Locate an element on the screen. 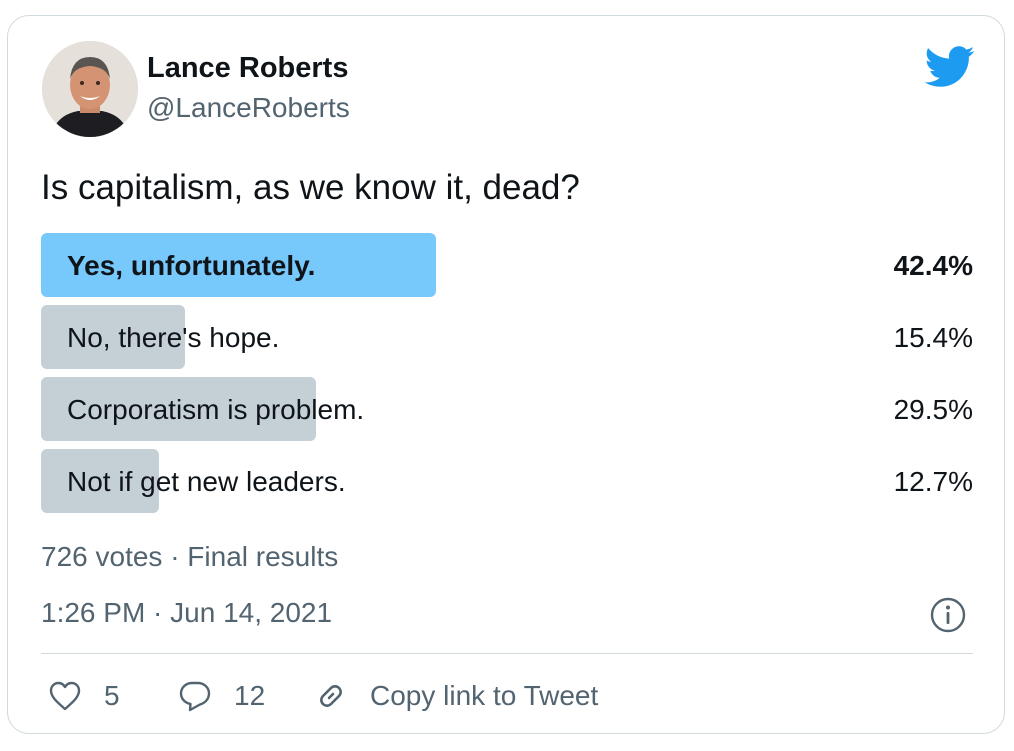  poll-option-label: Corporatism is problem. is located at coordinates (216, 409).